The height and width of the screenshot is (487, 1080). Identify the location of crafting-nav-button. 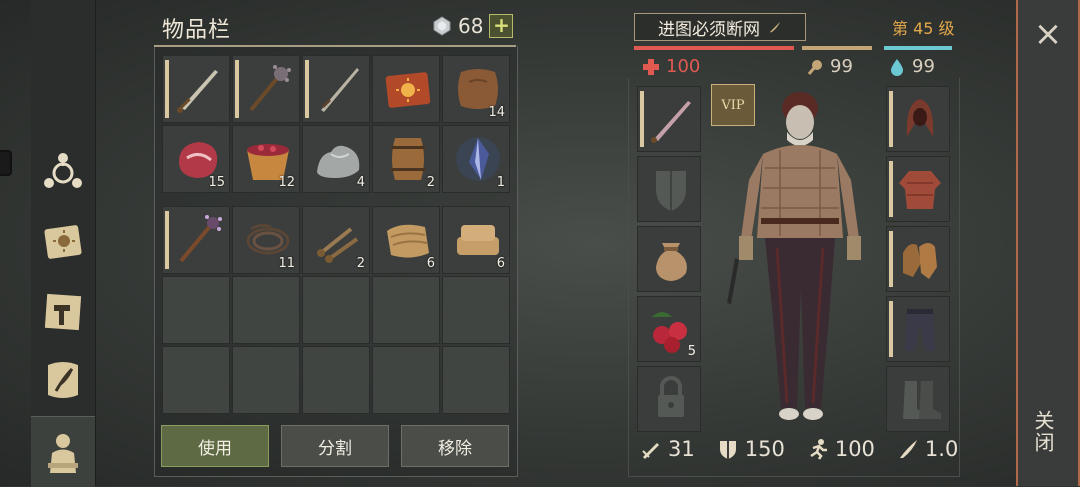
(63, 172).